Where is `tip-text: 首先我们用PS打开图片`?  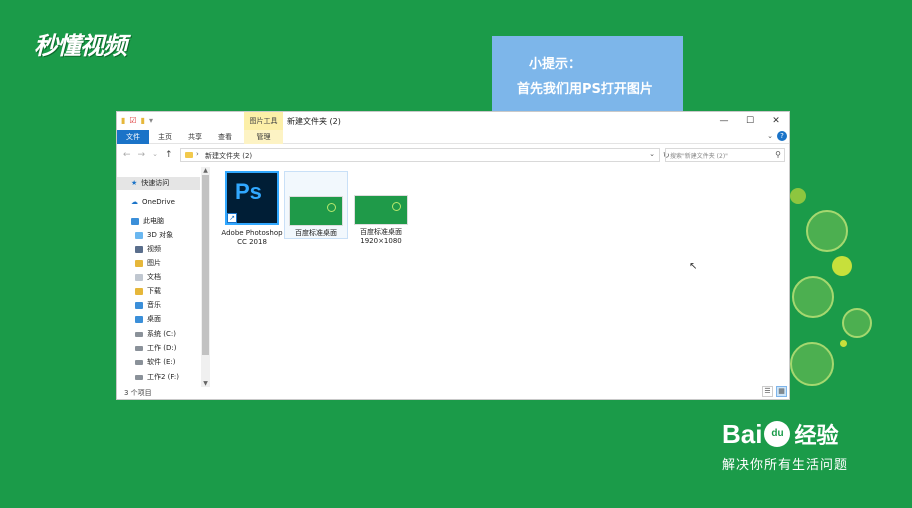 tip-text: 首先我们用PS打开图片 is located at coordinates (585, 89).